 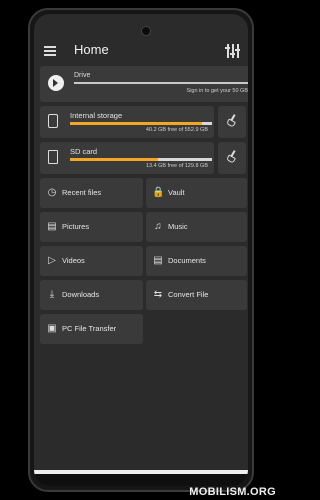 I want to click on settings-sliders-icon, so click(x=232, y=51).